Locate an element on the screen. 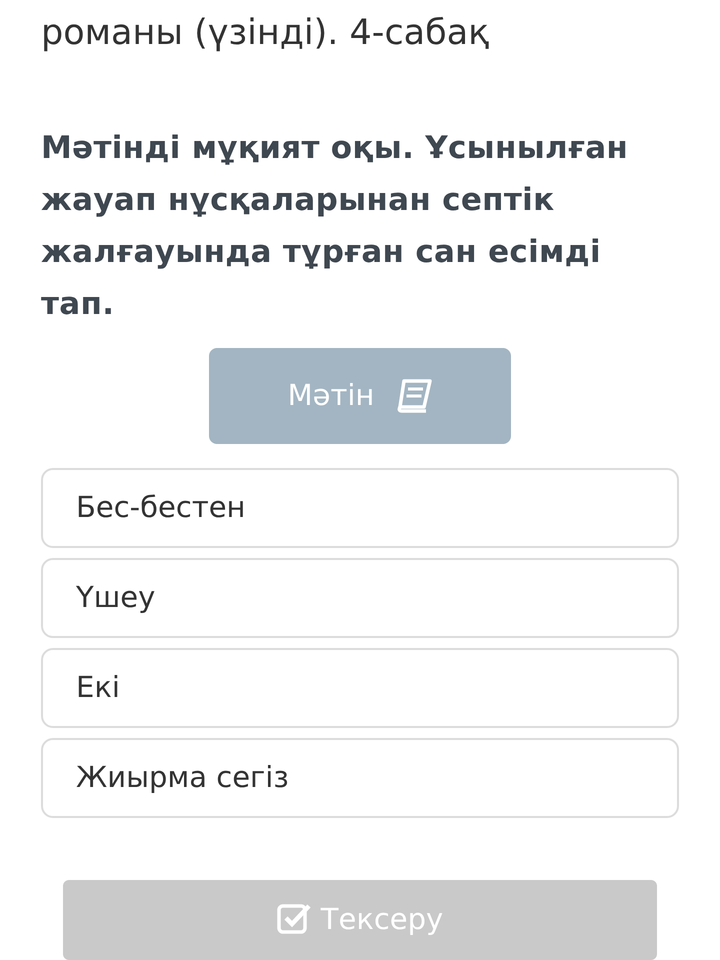 The image size is (720, 960). book-icon is located at coordinates (414, 396).